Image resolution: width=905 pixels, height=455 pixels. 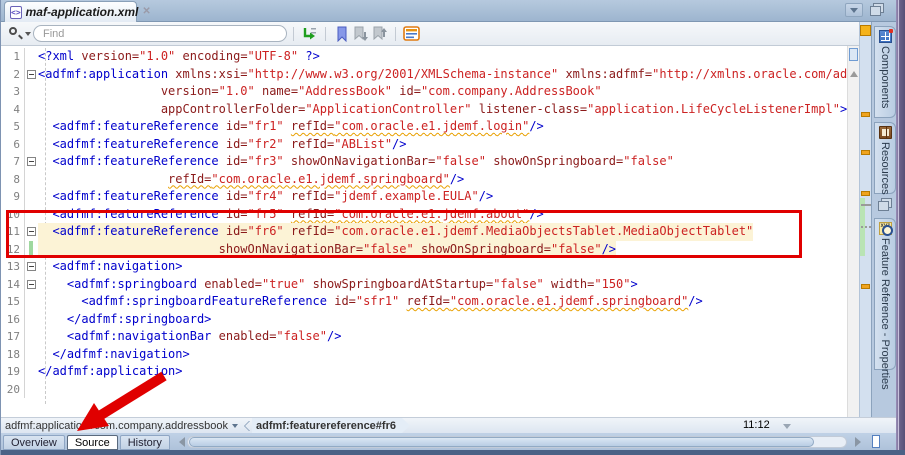 I want to click on horizontal-scrollbar, so click(x=527, y=441).